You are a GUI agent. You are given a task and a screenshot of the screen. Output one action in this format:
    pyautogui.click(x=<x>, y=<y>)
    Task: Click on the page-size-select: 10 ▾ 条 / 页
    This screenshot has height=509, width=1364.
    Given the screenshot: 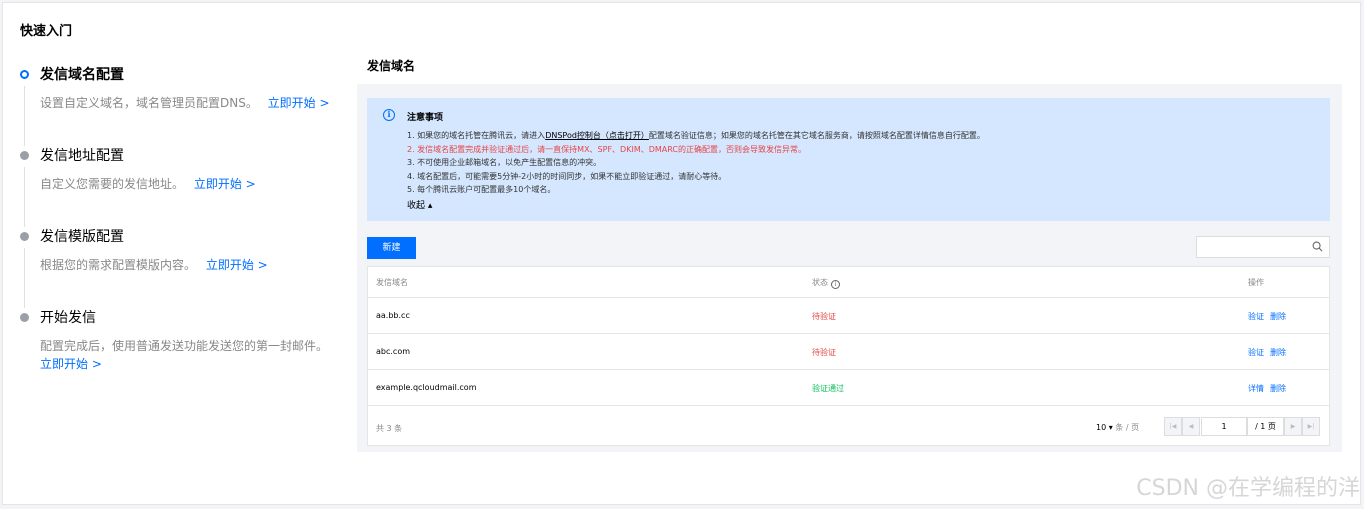 What is the action you would take?
    pyautogui.click(x=1117, y=427)
    